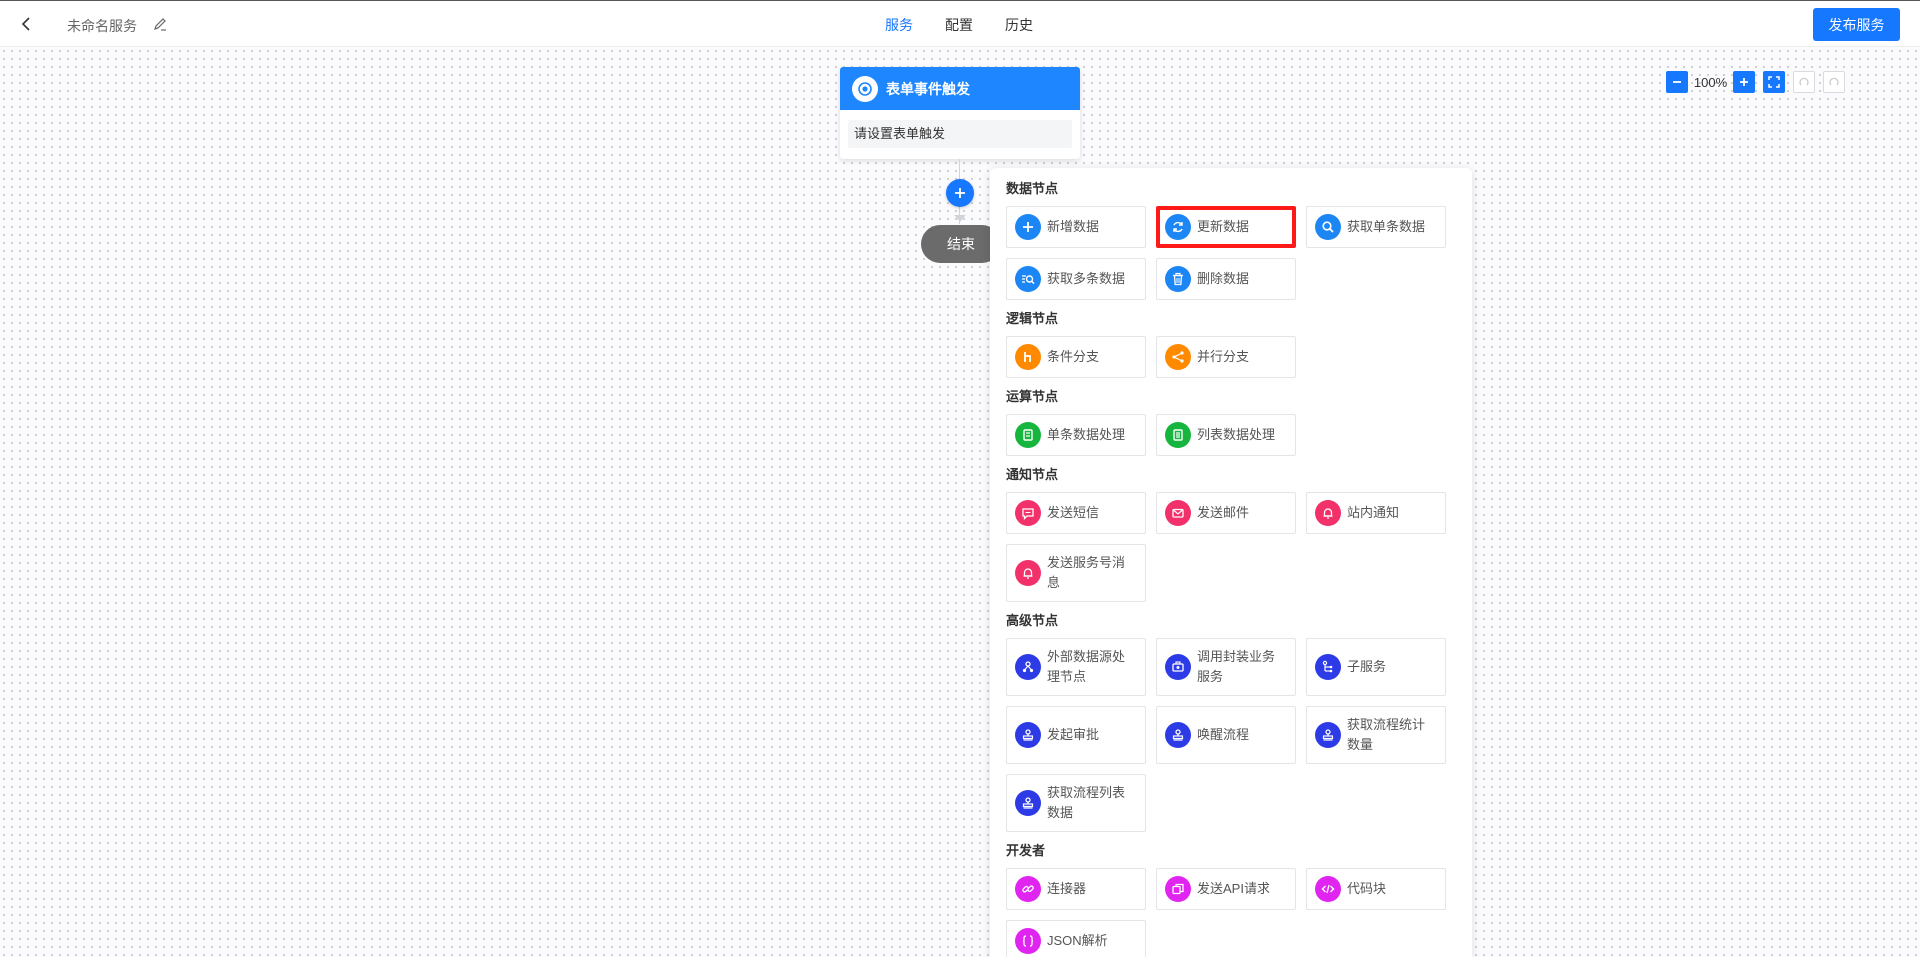 This screenshot has height=957, width=1920. I want to click on trigger-node-header: 表单事件触发, so click(960, 88).